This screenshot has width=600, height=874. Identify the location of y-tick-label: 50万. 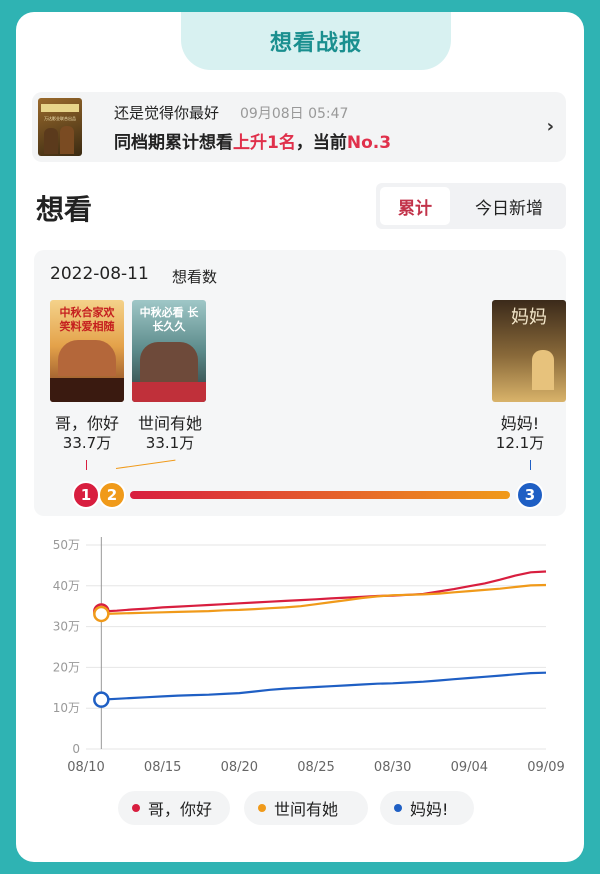
(66, 545).